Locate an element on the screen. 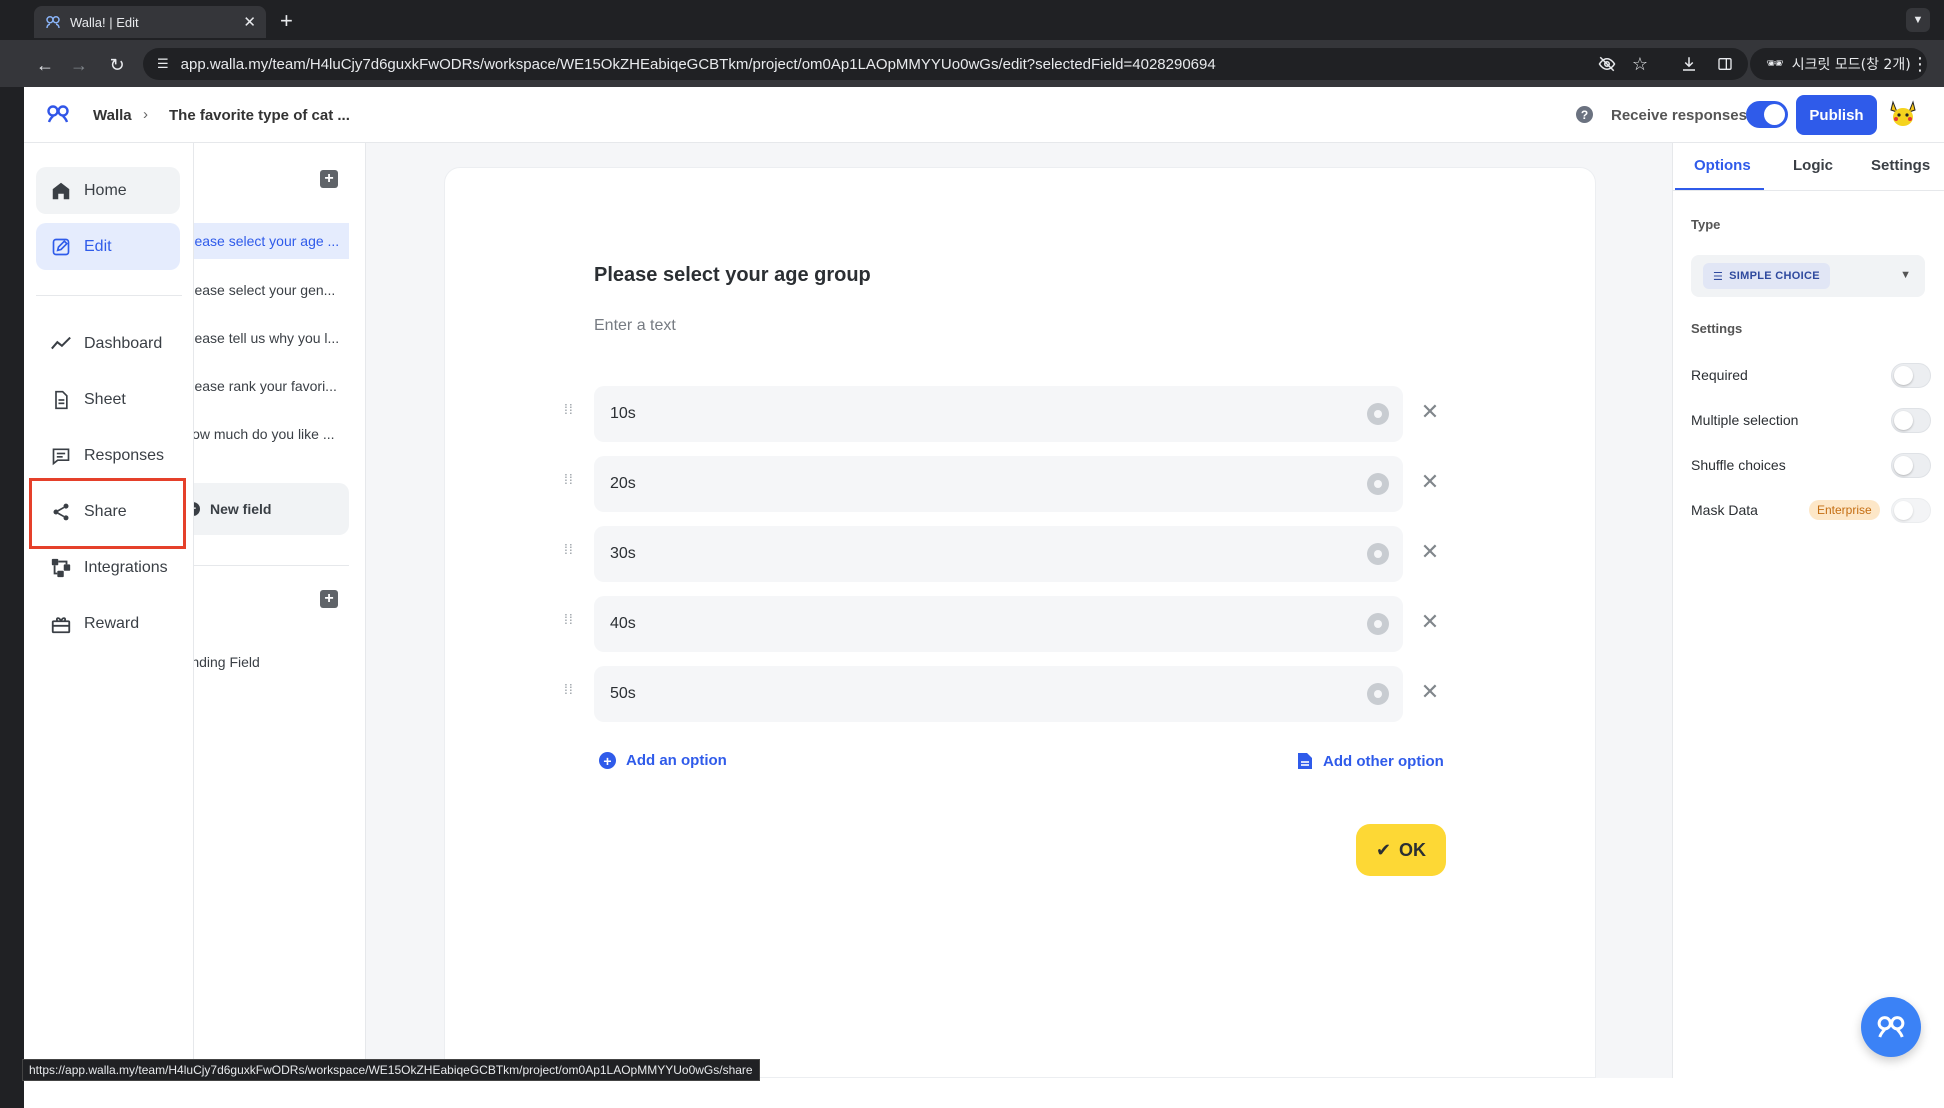 This screenshot has width=1944, height=1108. document-icon is located at coordinates (1305, 761).